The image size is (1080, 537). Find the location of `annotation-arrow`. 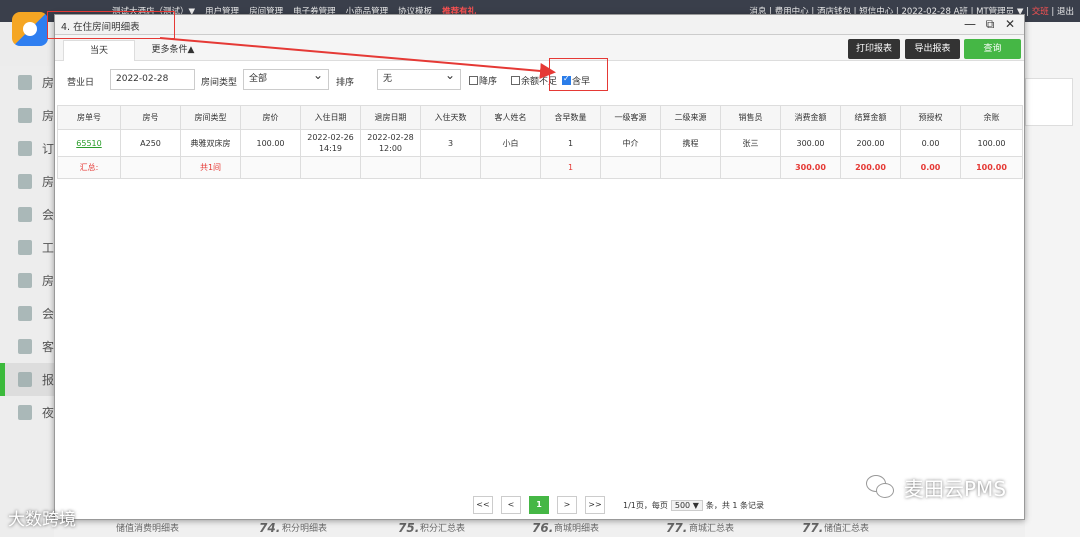

annotation-arrow is located at coordinates (357, 58).